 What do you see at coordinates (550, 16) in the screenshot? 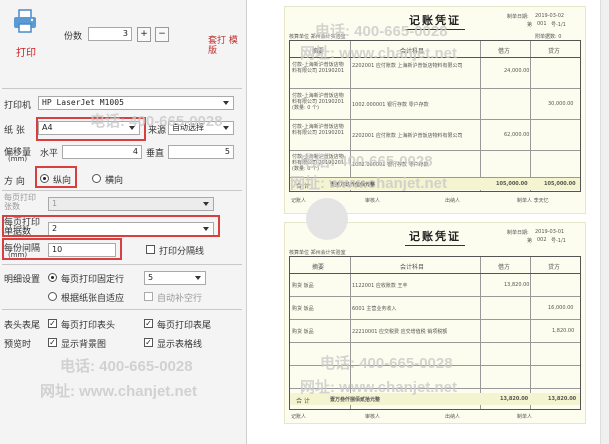
I see `date-value: 2019-03-02` at bounding box center [550, 16].